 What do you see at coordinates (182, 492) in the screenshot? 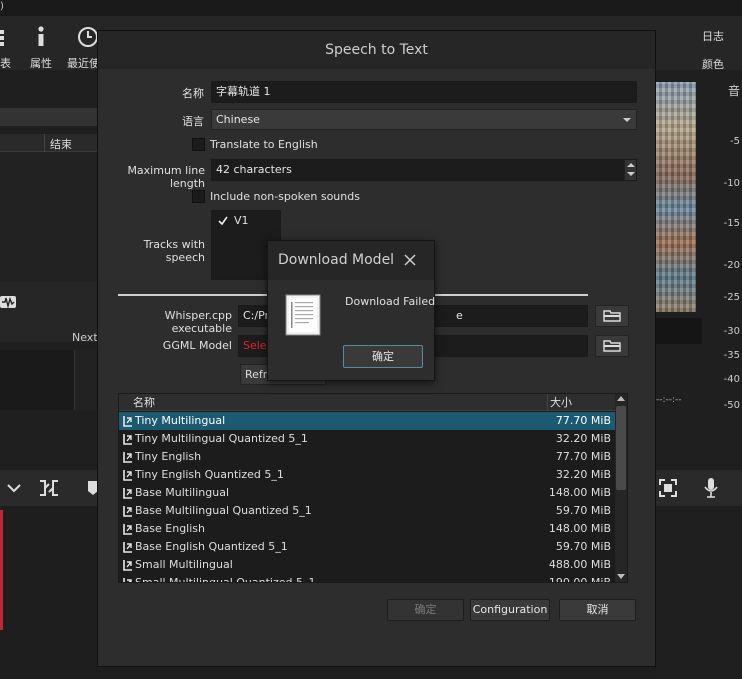
I see `model-name: Base Multilingual` at bounding box center [182, 492].